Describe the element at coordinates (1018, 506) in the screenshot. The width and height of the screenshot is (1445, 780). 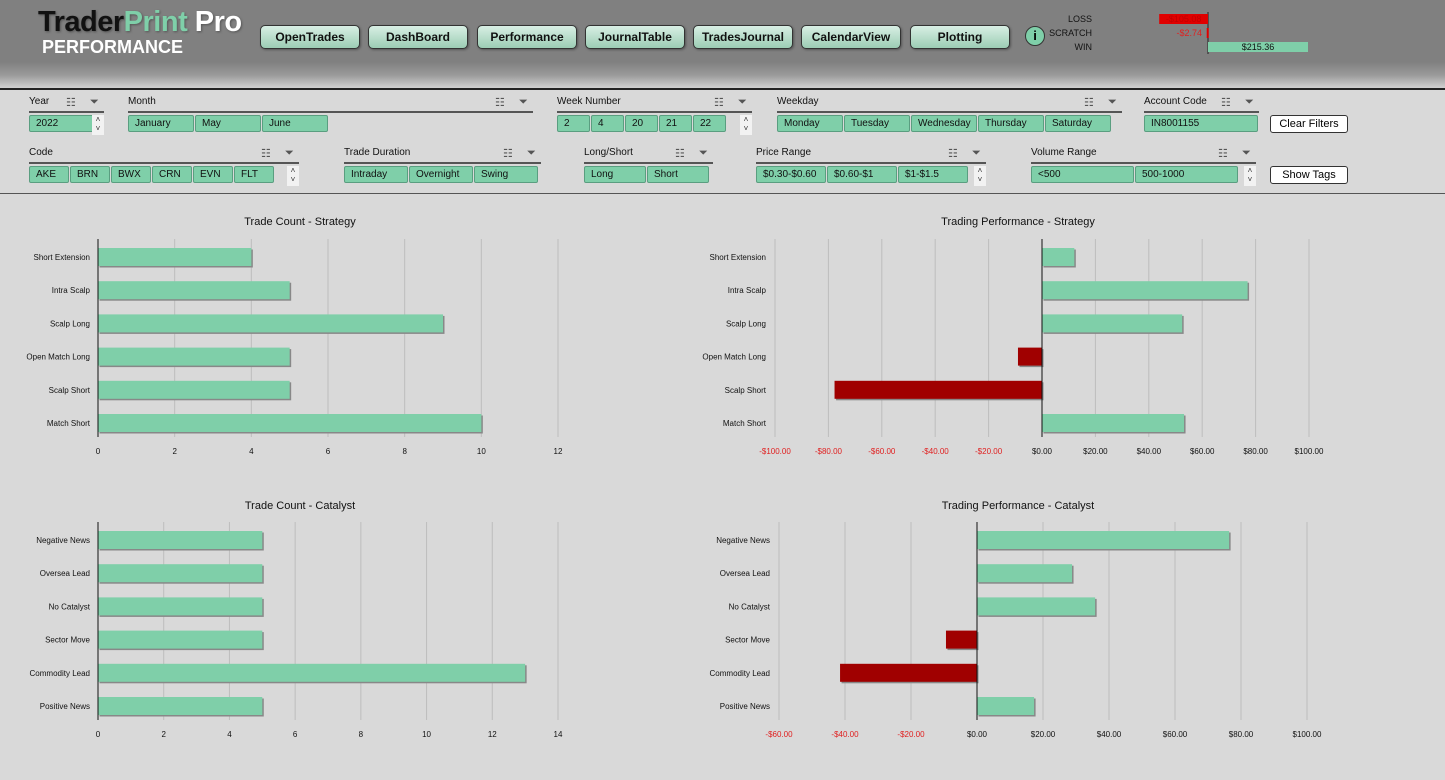
I see `chart-title: Trading Performance - Catalyst` at that location.